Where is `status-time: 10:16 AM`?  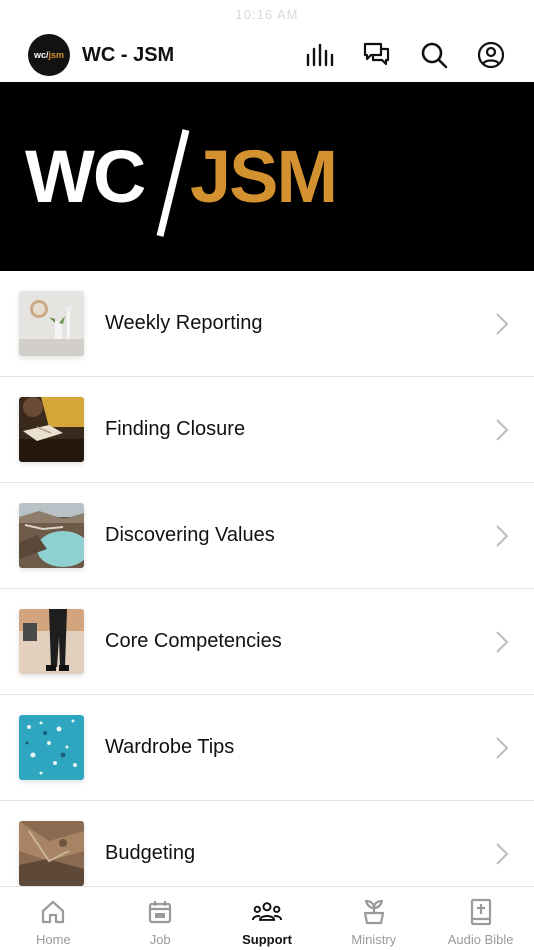 status-time: 10:16 AM is located at coordinates (267, 14).